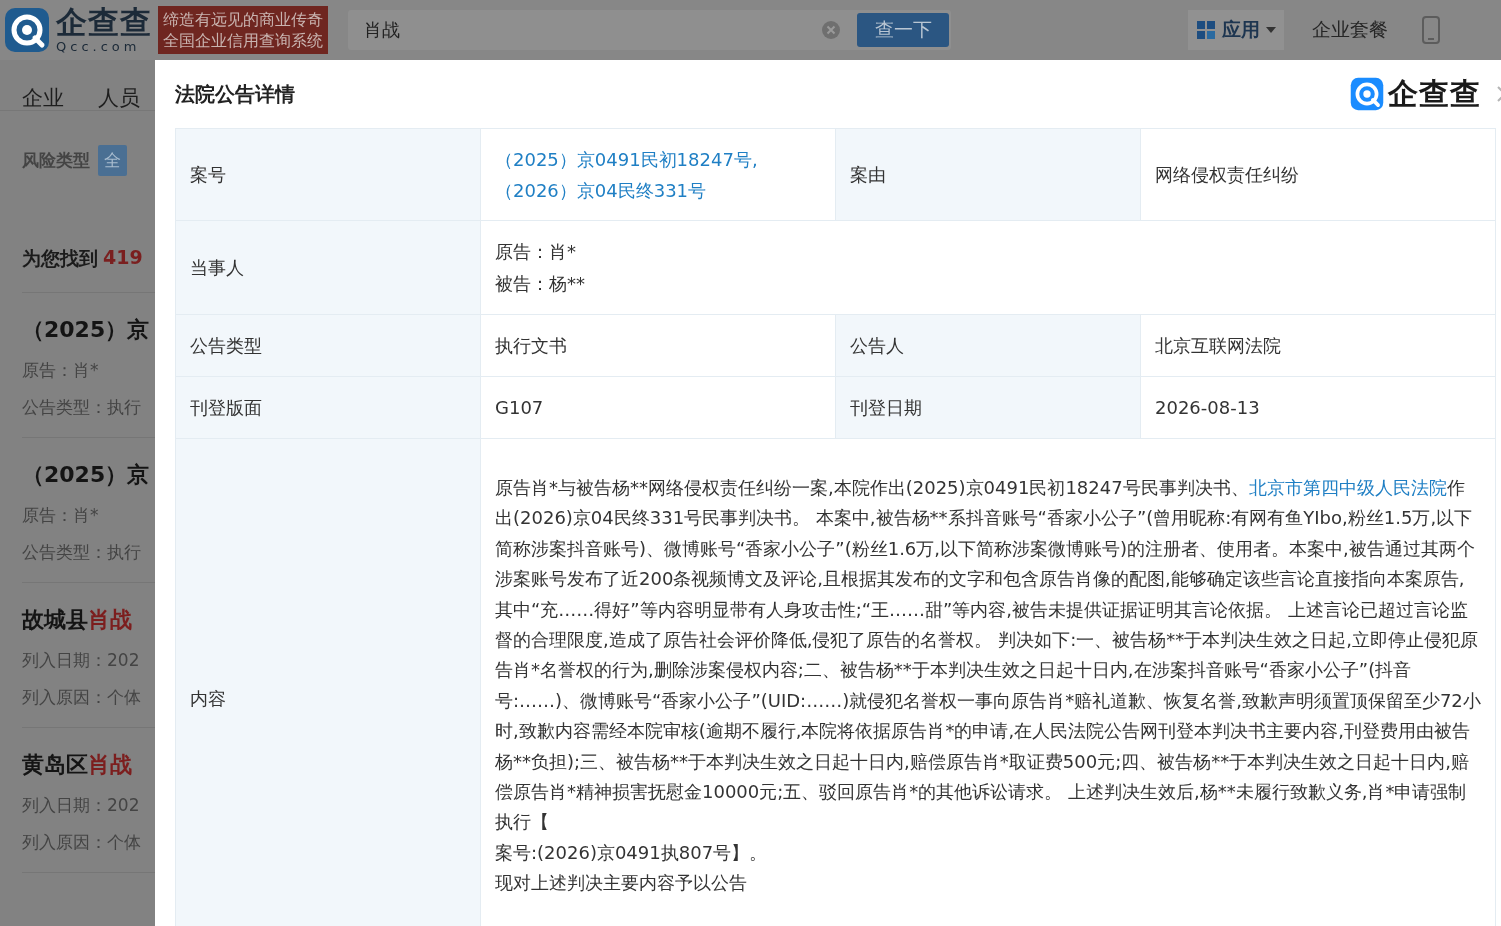 This screenshot has width=1501, height=926. Describe the element at coordinates (649, 30) in the screenshot. I see `search-field: 肖战 查一下` at that location.